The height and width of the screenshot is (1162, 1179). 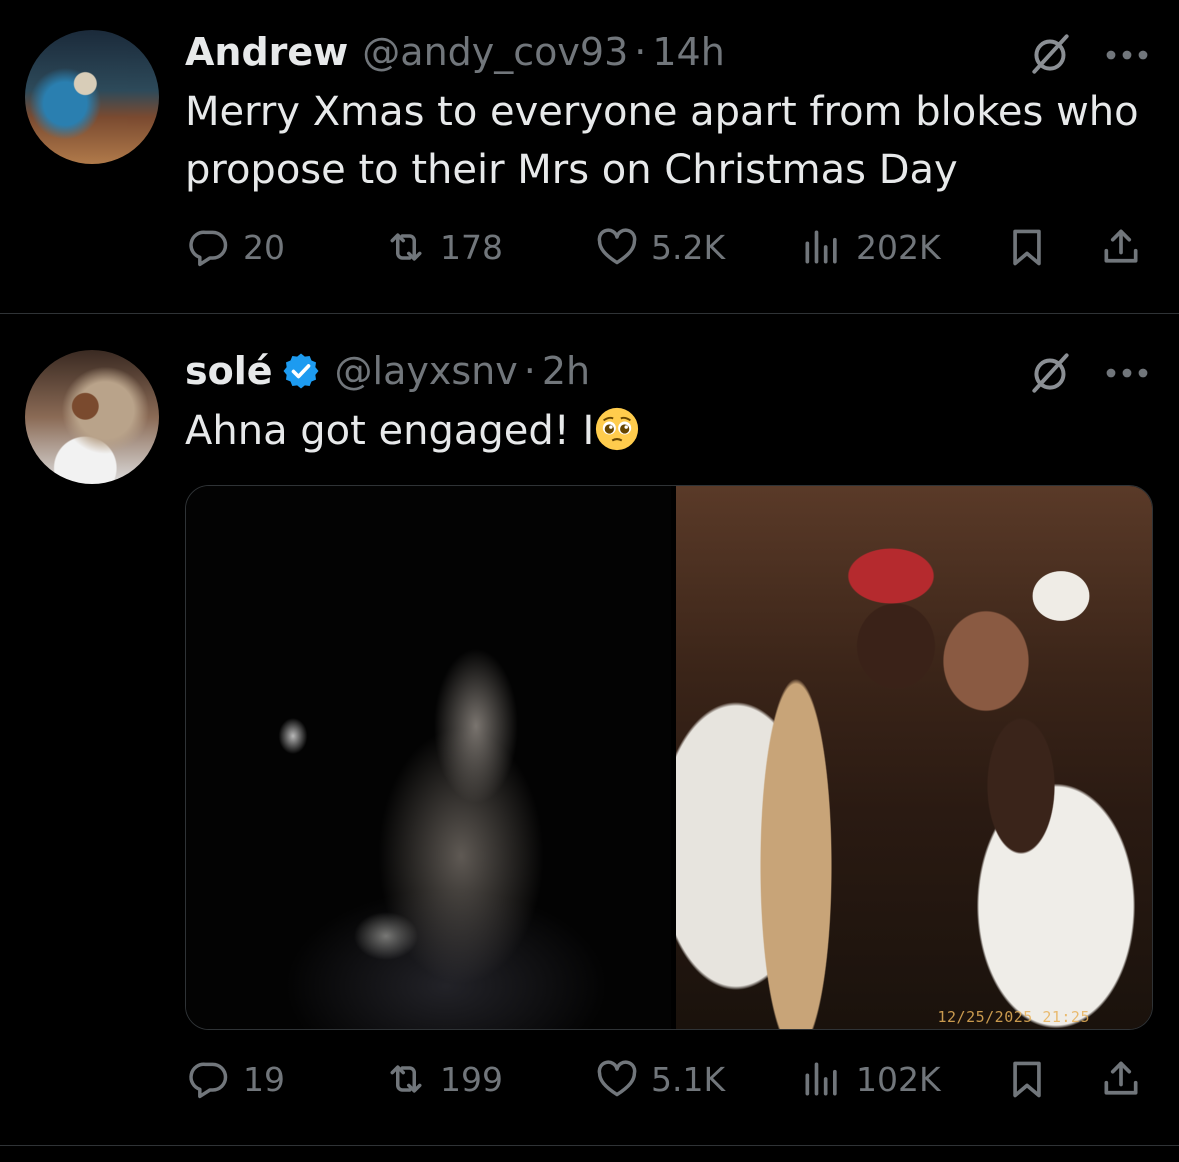 I want to click on tweet-header: Andrew @andy_cov93 · 14h, so click(x=455, y=52).